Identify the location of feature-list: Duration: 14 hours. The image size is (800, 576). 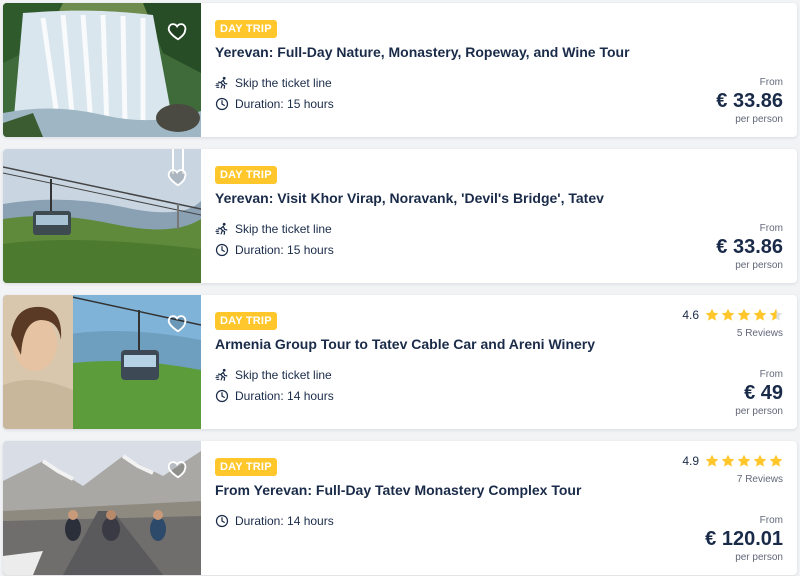
(499, 520).